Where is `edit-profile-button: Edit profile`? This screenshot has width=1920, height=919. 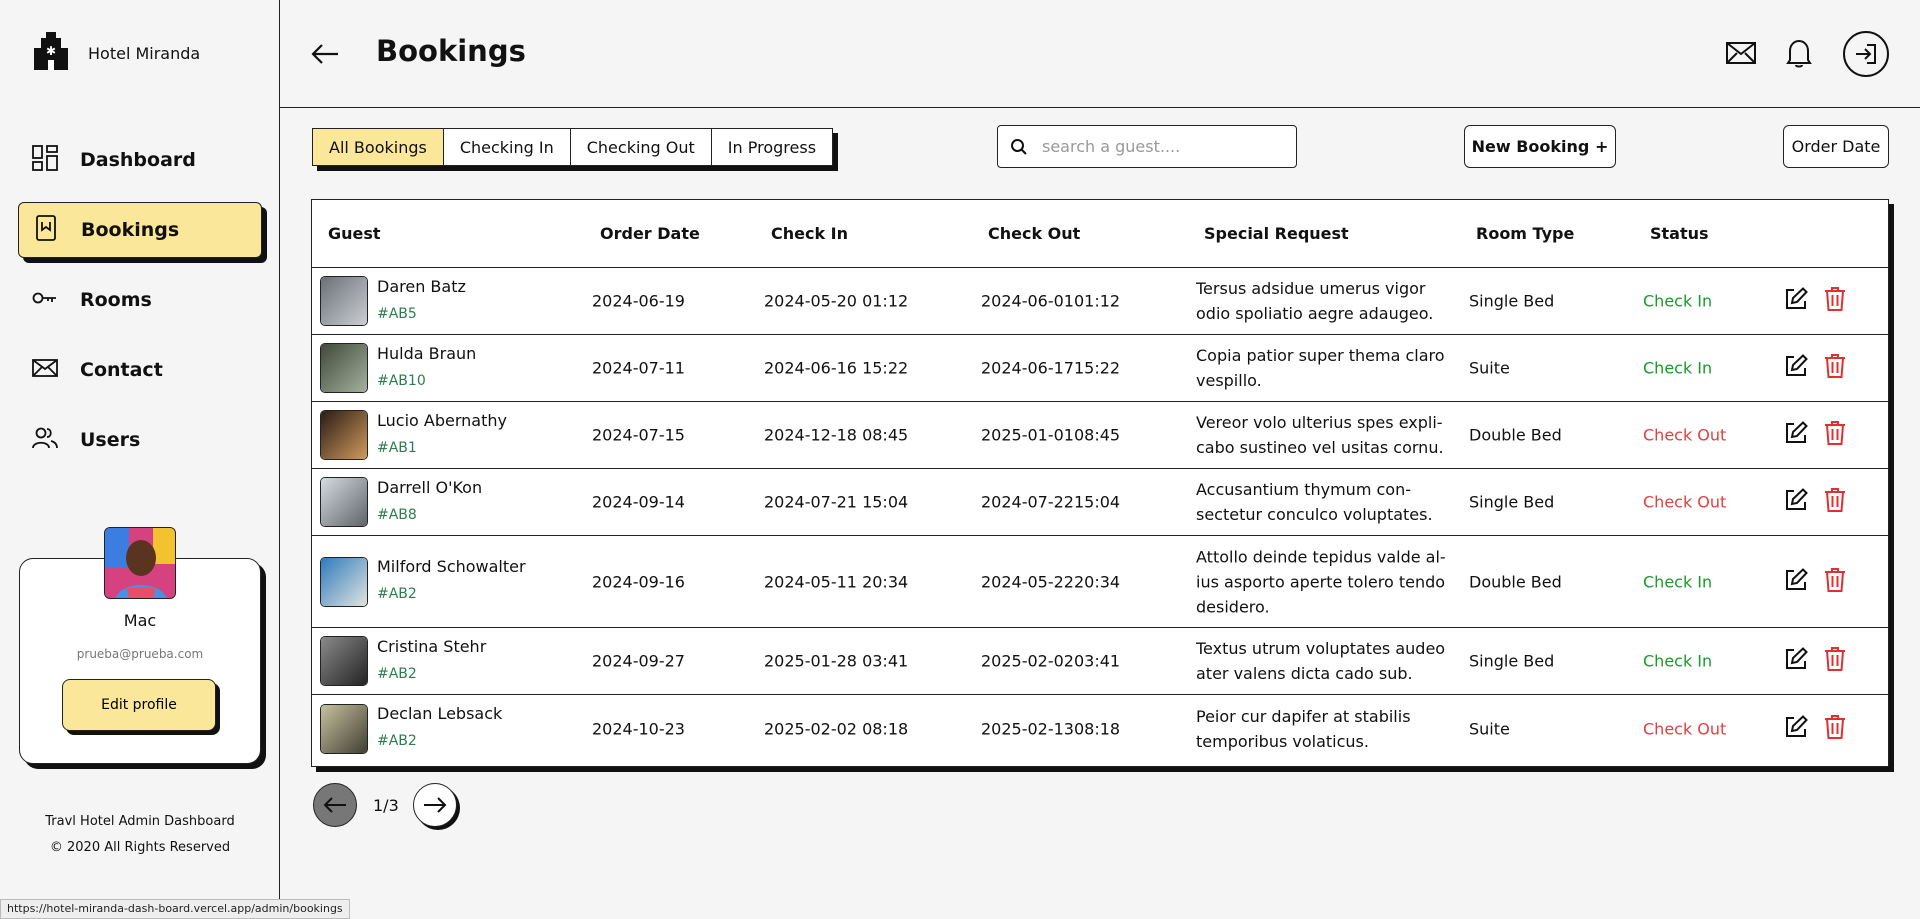
edit-profile-button: Edit profile is located at coordinates (139, 705).